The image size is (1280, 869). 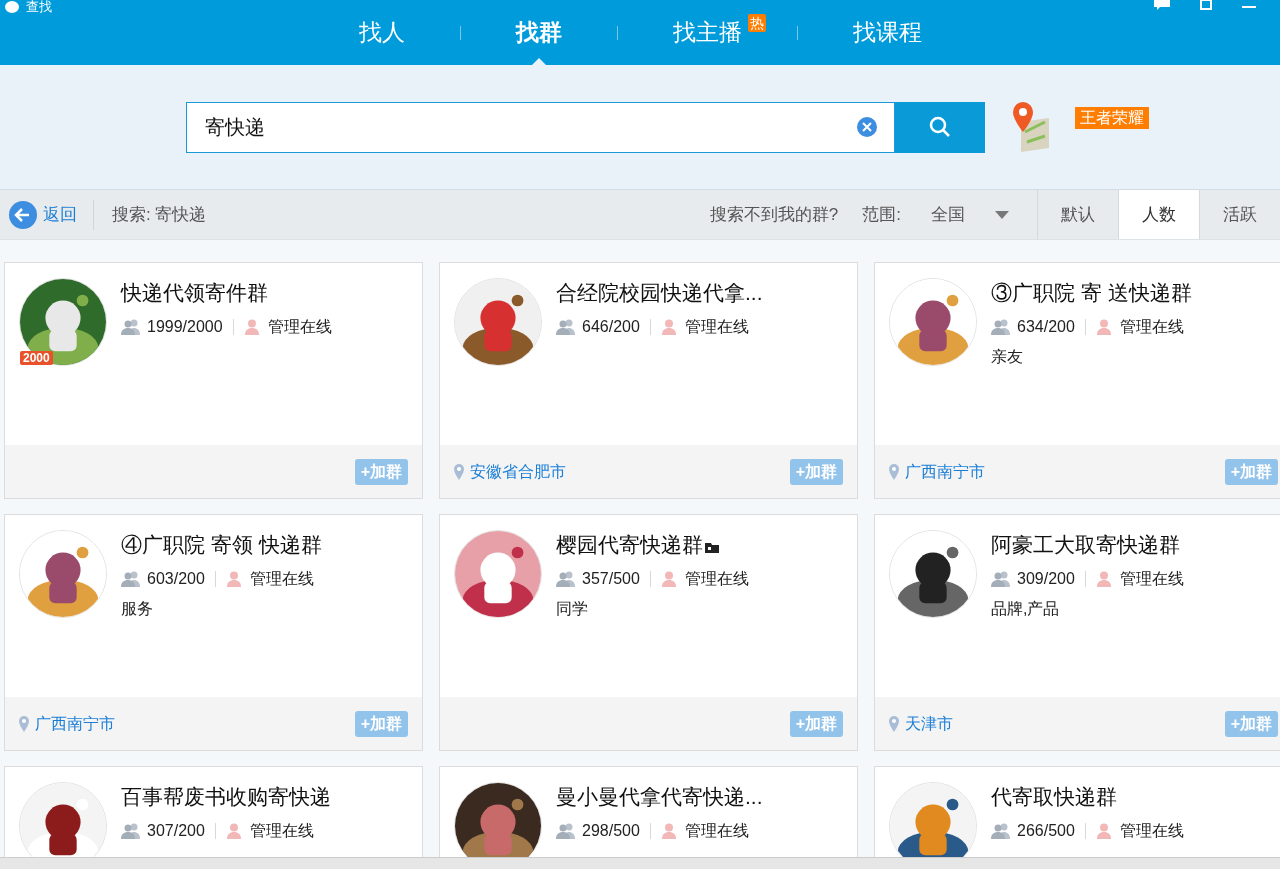 I want to click on back-button: 返回, so click(x=47, y=214).